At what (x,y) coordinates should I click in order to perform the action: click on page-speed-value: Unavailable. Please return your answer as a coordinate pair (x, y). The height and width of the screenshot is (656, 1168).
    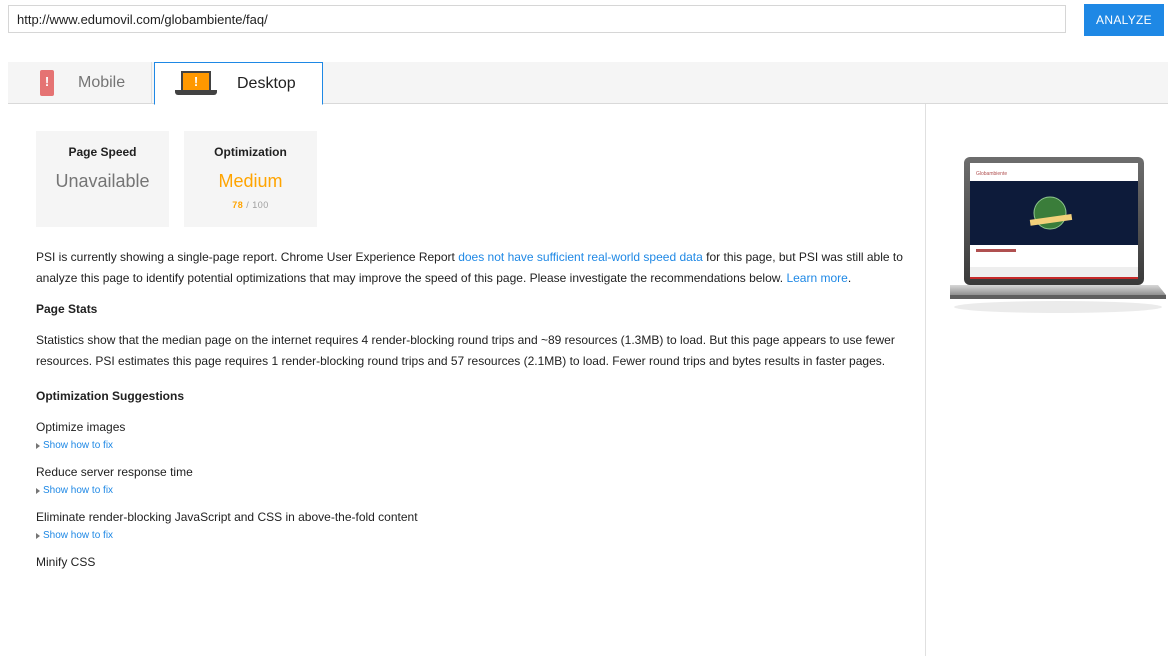
    Looking at the image, I should click on (102, 181).